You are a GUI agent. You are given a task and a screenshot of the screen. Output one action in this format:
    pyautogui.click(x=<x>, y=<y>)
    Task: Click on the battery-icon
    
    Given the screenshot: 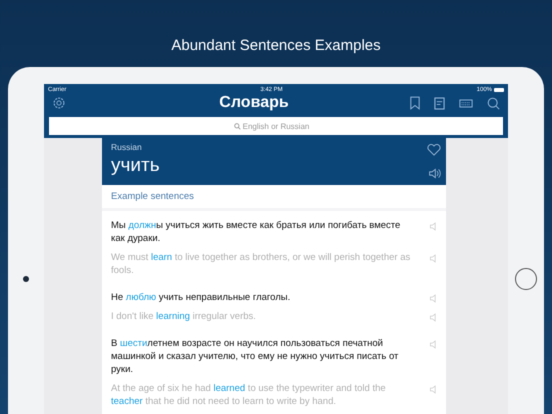 What is the action you would take?
    pyautogui.click(x=499, y=90)
    